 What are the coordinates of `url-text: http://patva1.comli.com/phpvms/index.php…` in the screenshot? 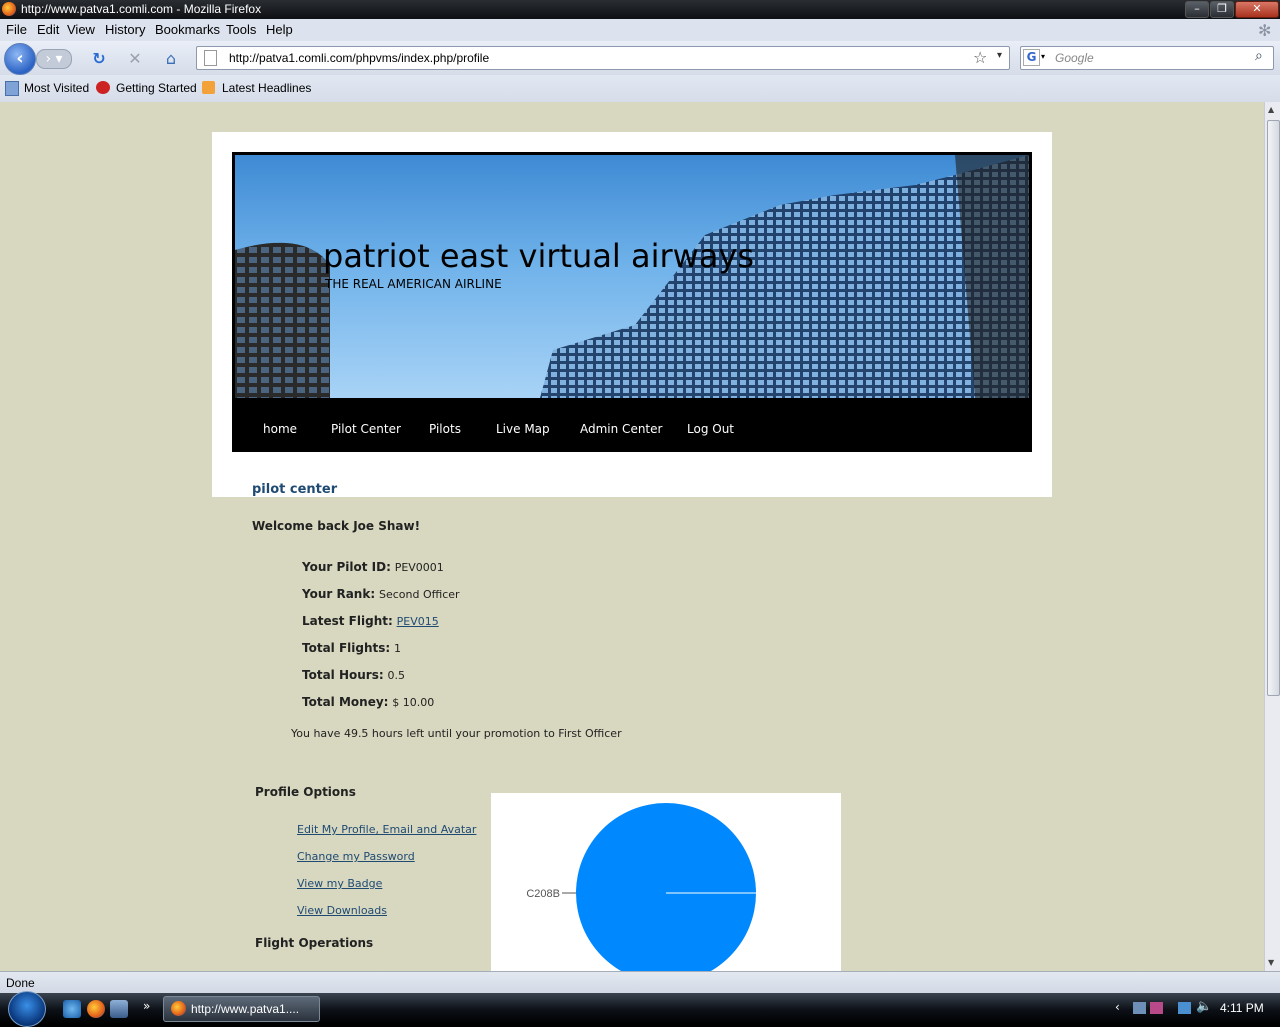 It's located at (359, 58).